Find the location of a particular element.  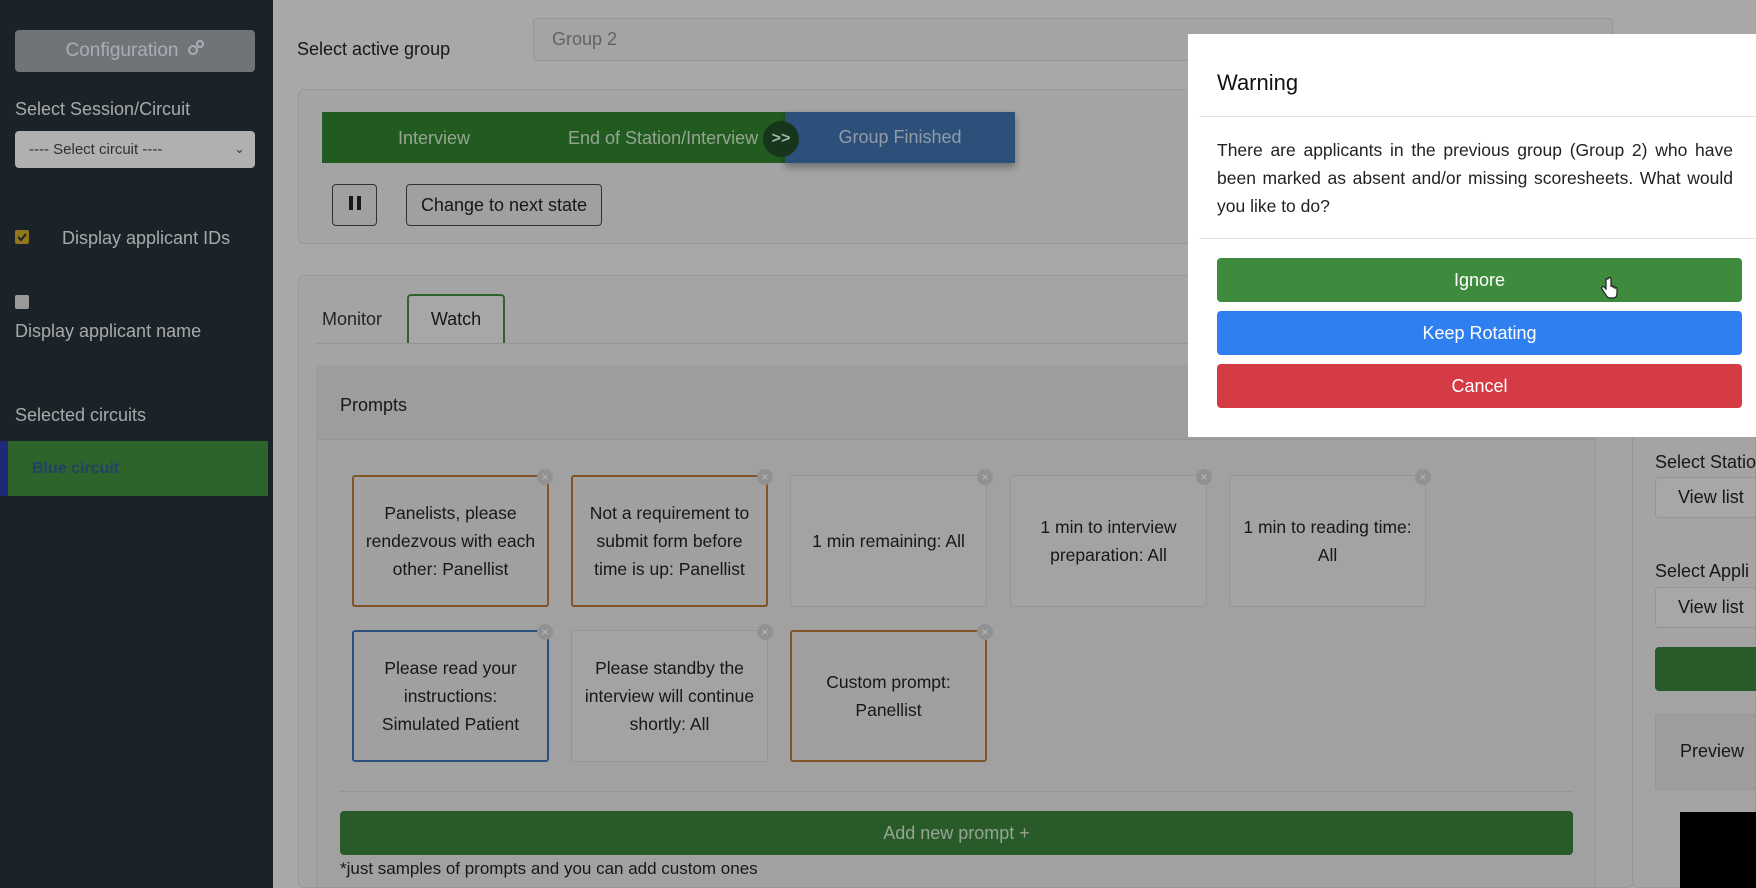

ignore-button: Ignore is located at coordinates (1479, 280).